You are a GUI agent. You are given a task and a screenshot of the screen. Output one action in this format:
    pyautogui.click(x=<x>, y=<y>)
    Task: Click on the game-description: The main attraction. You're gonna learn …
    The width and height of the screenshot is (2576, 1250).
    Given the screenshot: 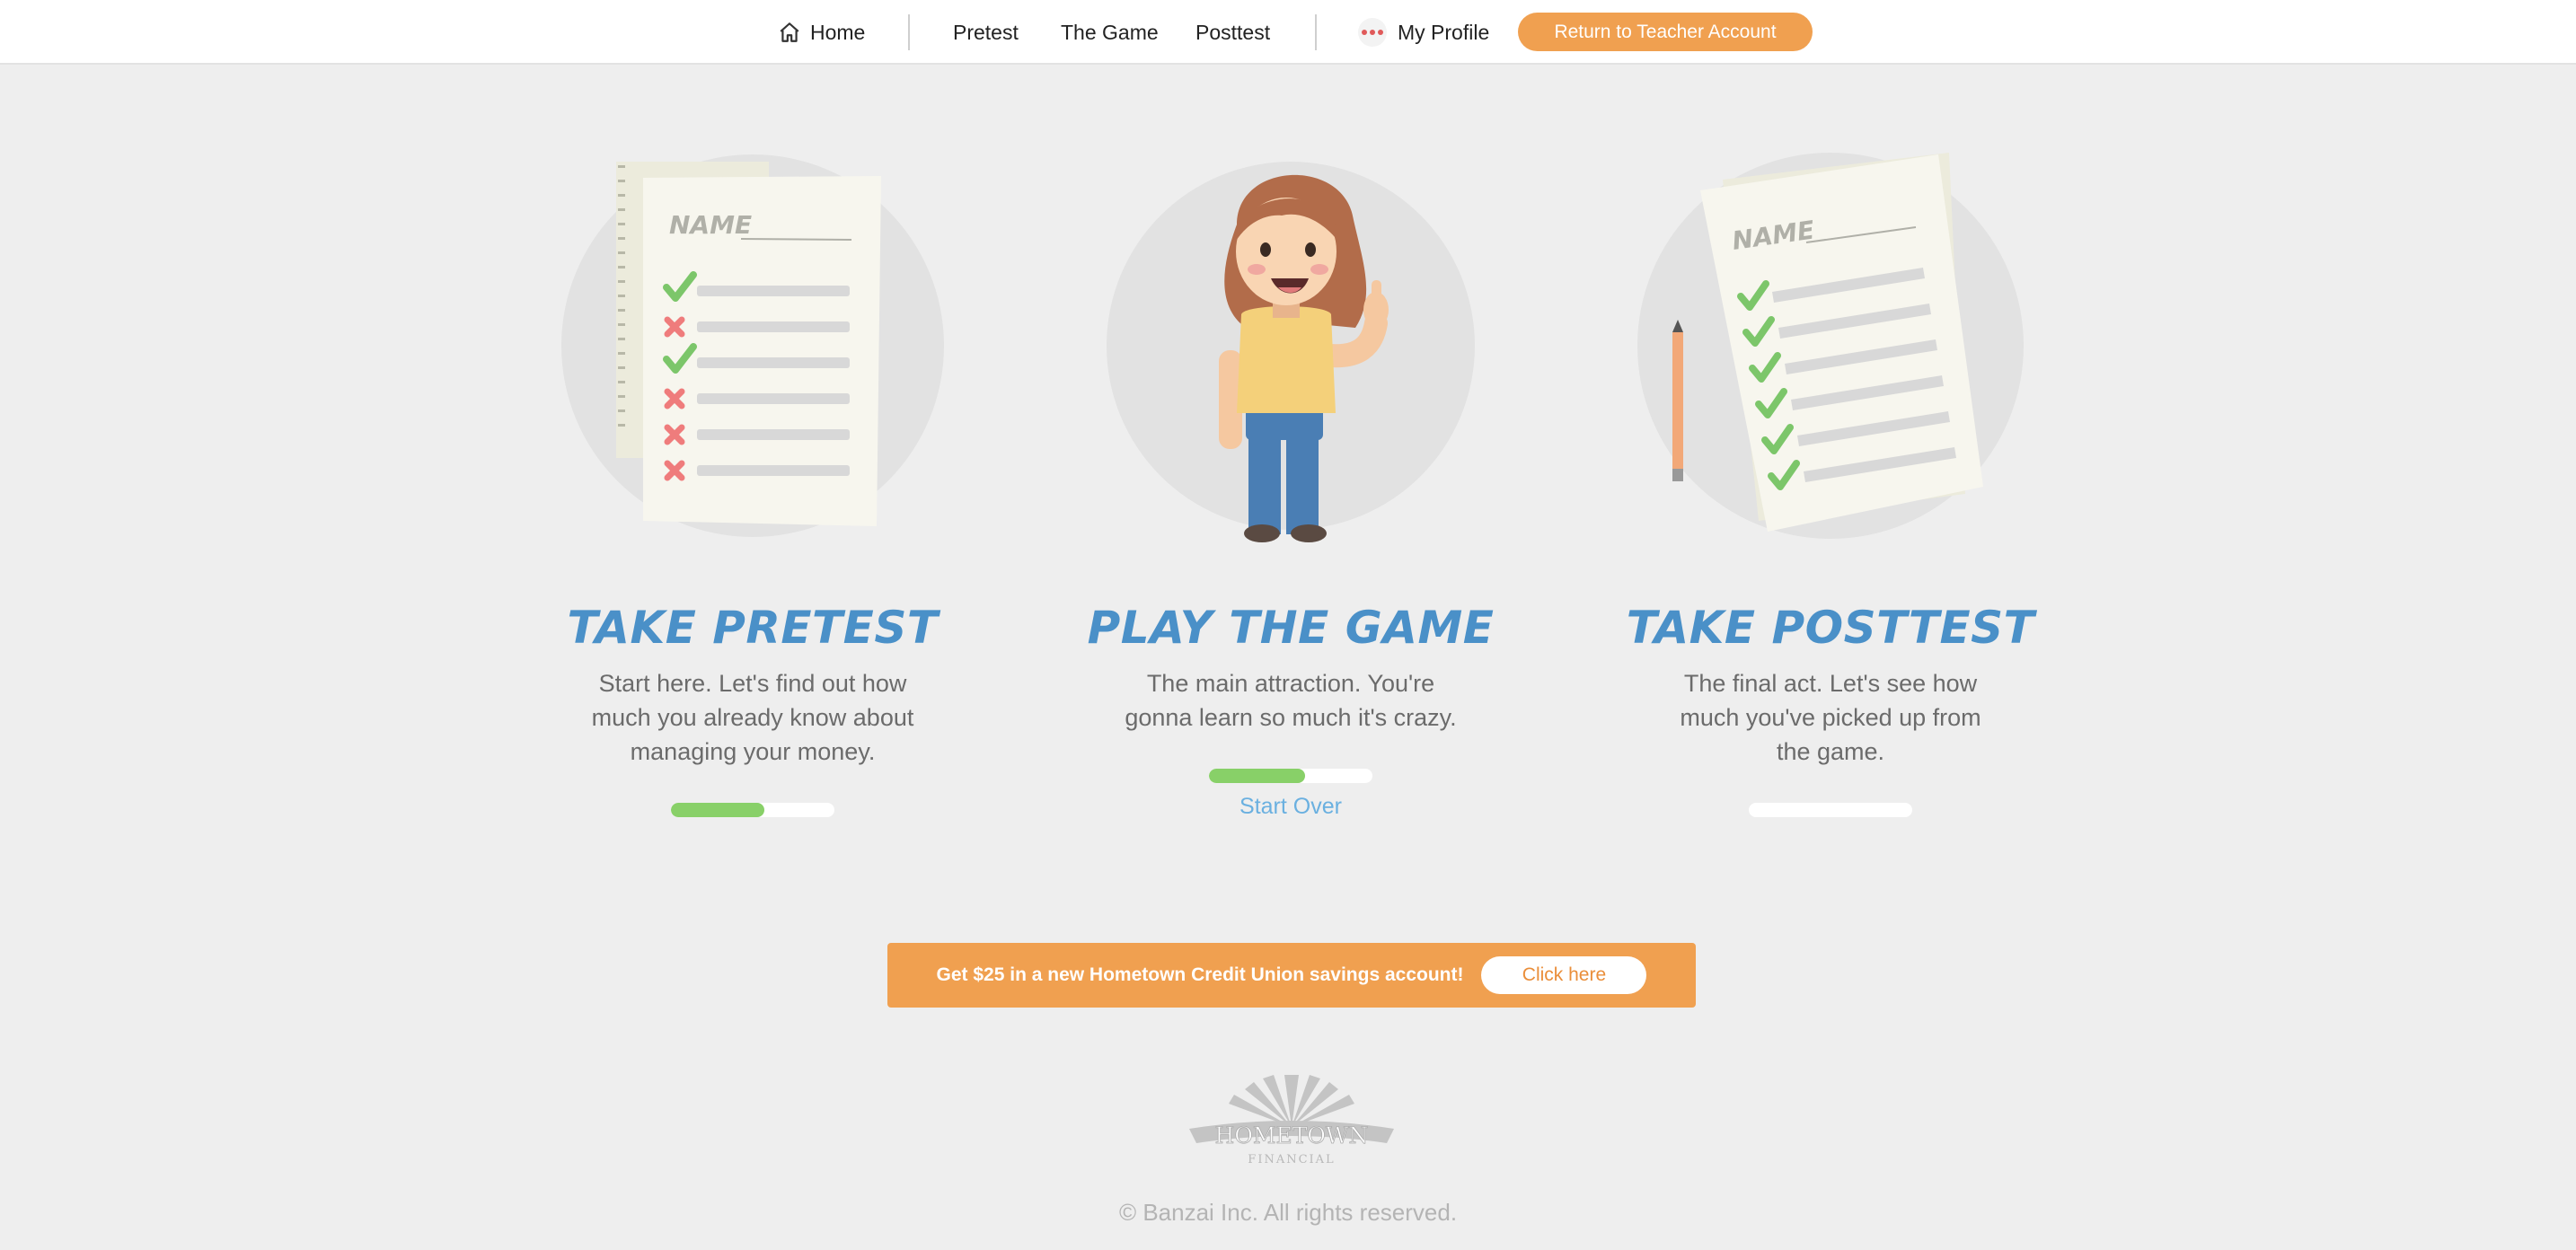 What is the action you would take?
    pyautogui.click(x=1291, y=700)
    